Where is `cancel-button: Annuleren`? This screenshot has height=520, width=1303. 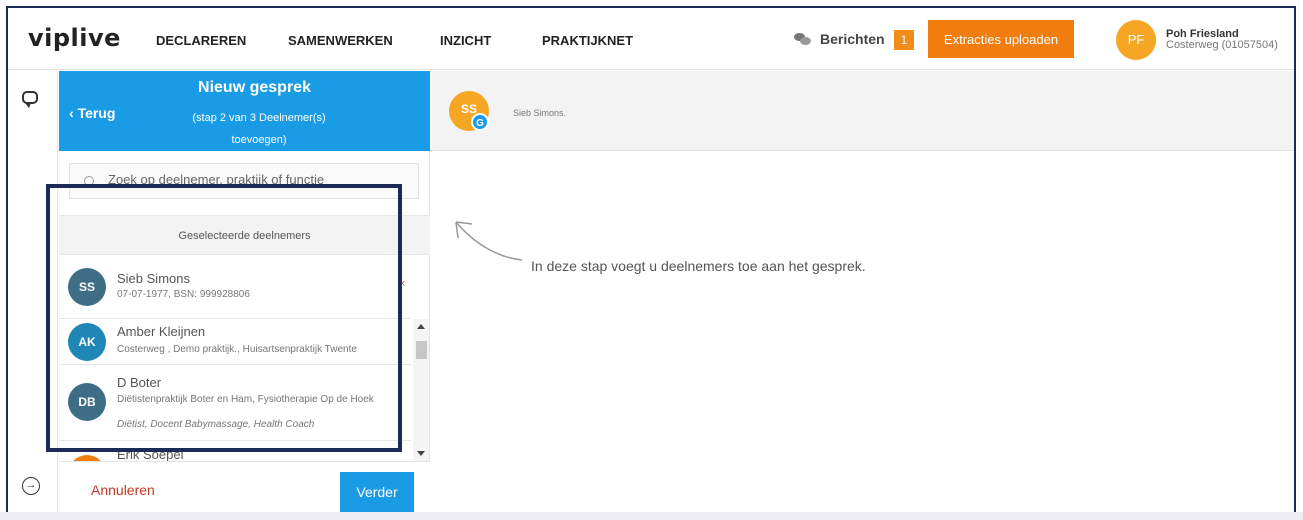 cancel-button: Annuleren is located at coordinates (123, 490).